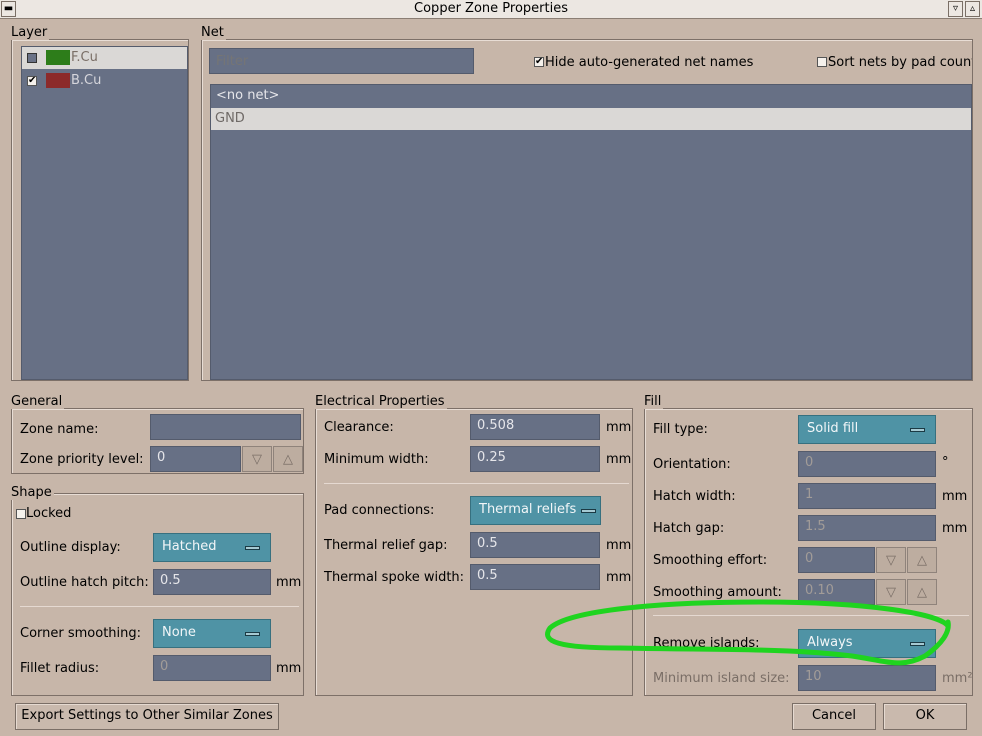 The image size is (982, 736). Describe the element at coordinates (21, 514) in the screenshot. I see `locked-checkbox` at that location.